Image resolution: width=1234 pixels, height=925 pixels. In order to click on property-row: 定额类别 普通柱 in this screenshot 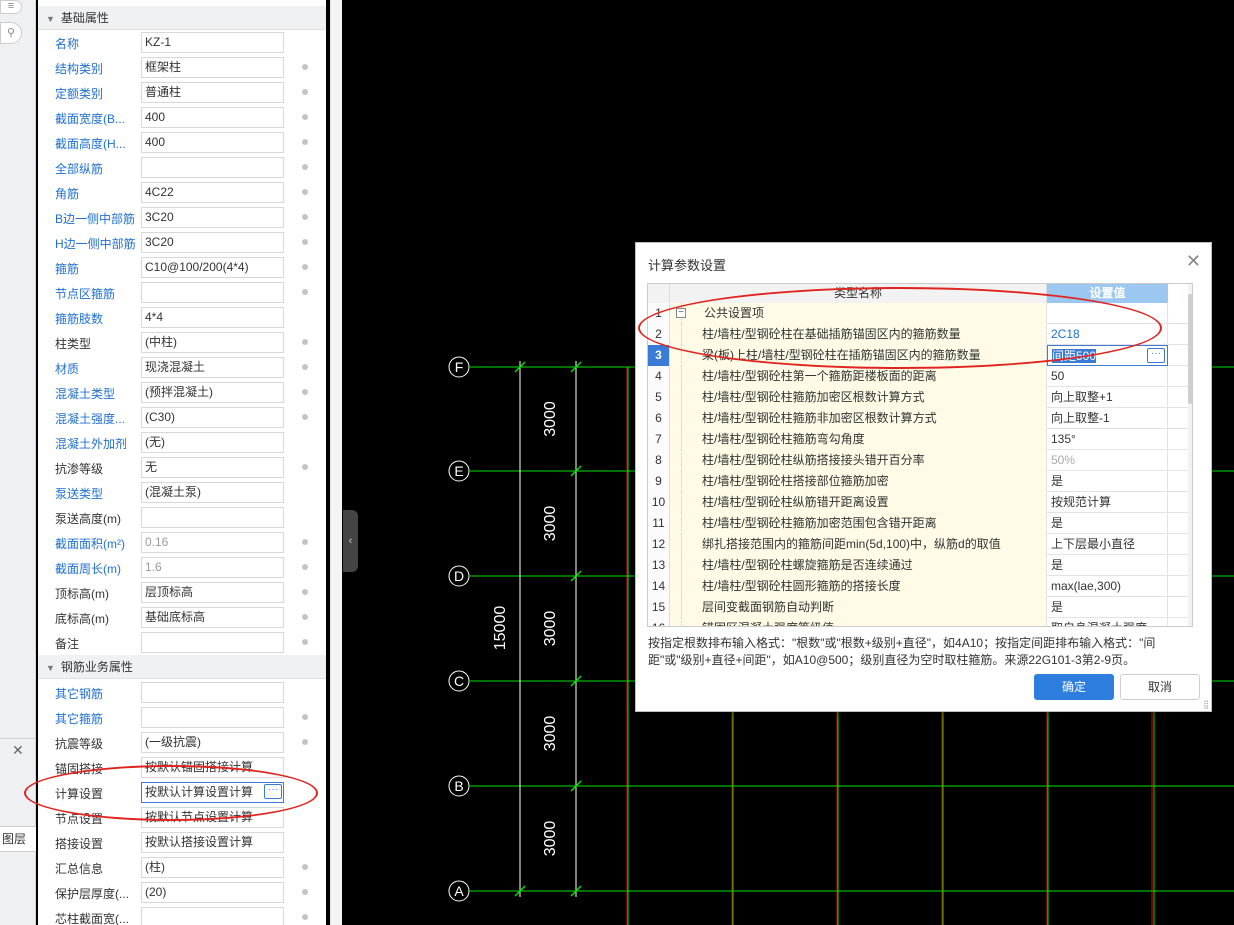, I will do `click(182, 92)`.